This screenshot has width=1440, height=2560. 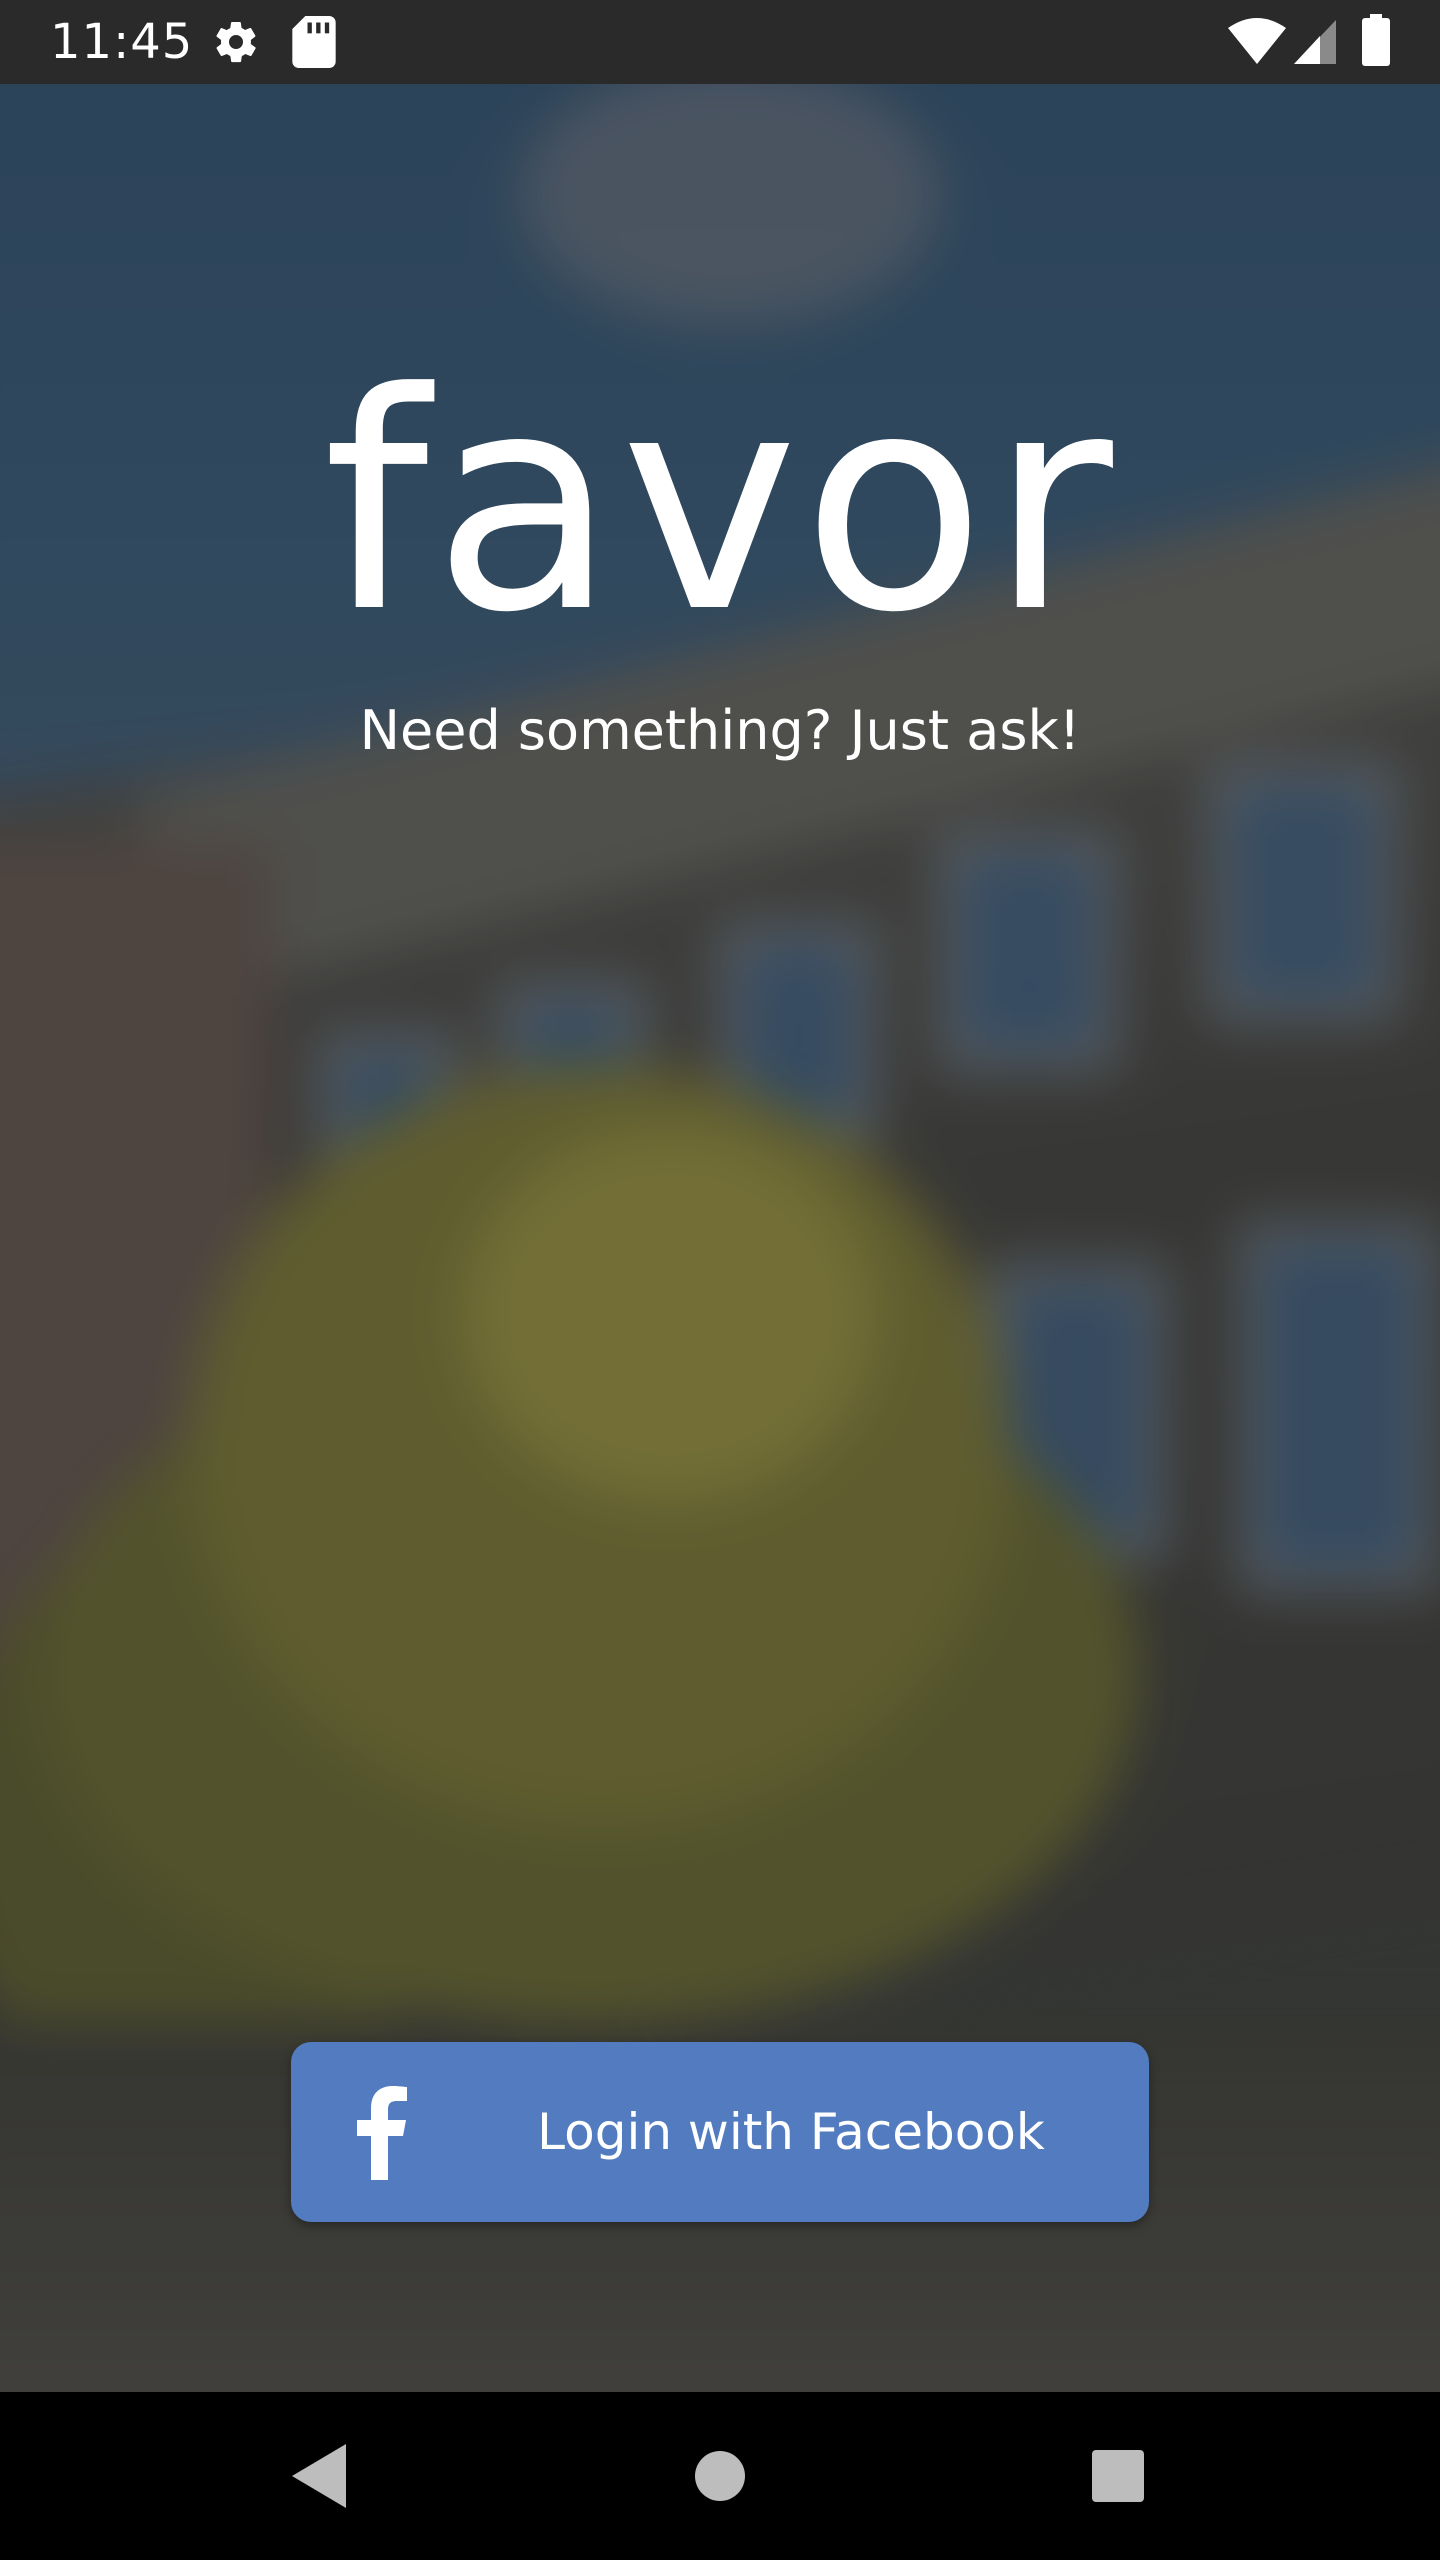 I want to click on sd-card-icon, so click(x=314, y=42).